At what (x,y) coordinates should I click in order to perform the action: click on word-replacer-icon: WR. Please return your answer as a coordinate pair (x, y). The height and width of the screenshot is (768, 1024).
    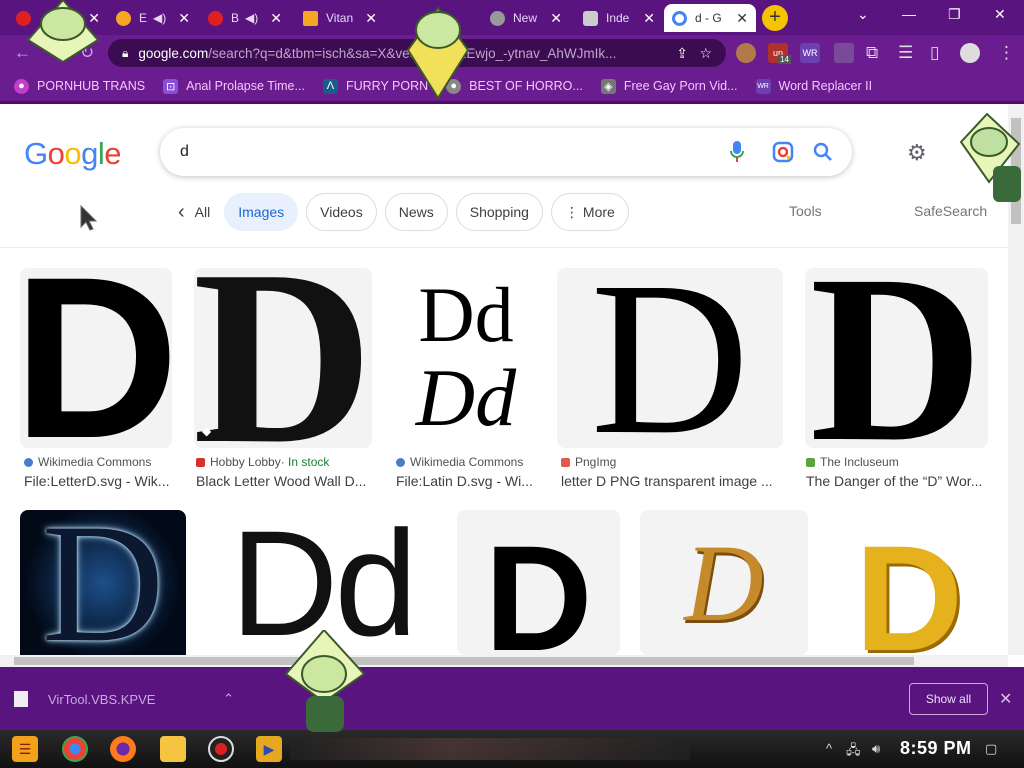
    Looking at the image, I should click on (810, 53).